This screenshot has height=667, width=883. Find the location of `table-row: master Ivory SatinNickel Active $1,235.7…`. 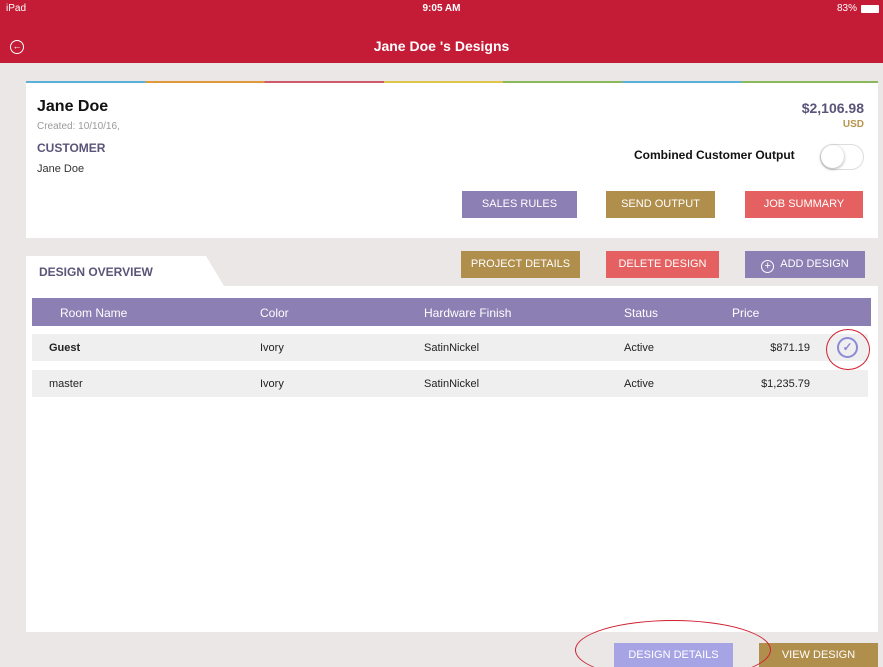

table-row: master Ivory SatinNickel Active $1,235.7… is located at coordinates (450, 383).